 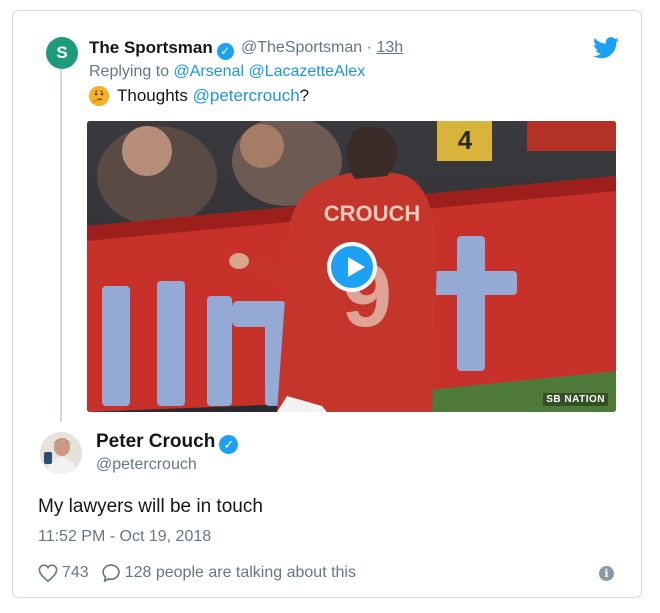 I want to click on mention-petercrouch: @petercrouch, so click(x=246, y=96).